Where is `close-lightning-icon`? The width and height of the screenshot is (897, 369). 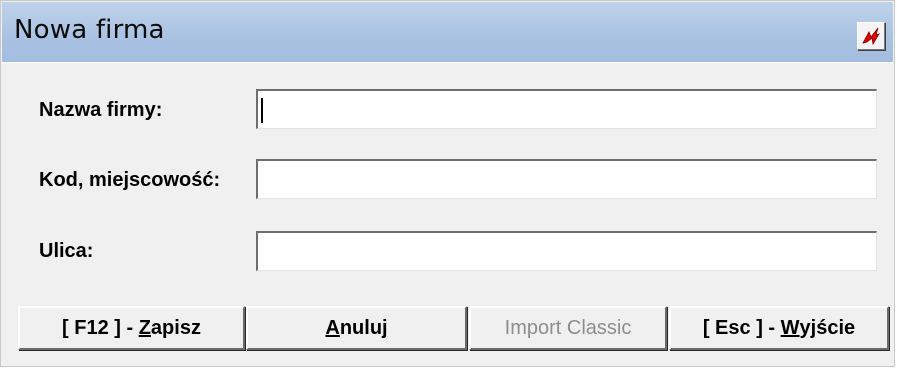
close-lightning-icon is located at coordinates (871, 36).